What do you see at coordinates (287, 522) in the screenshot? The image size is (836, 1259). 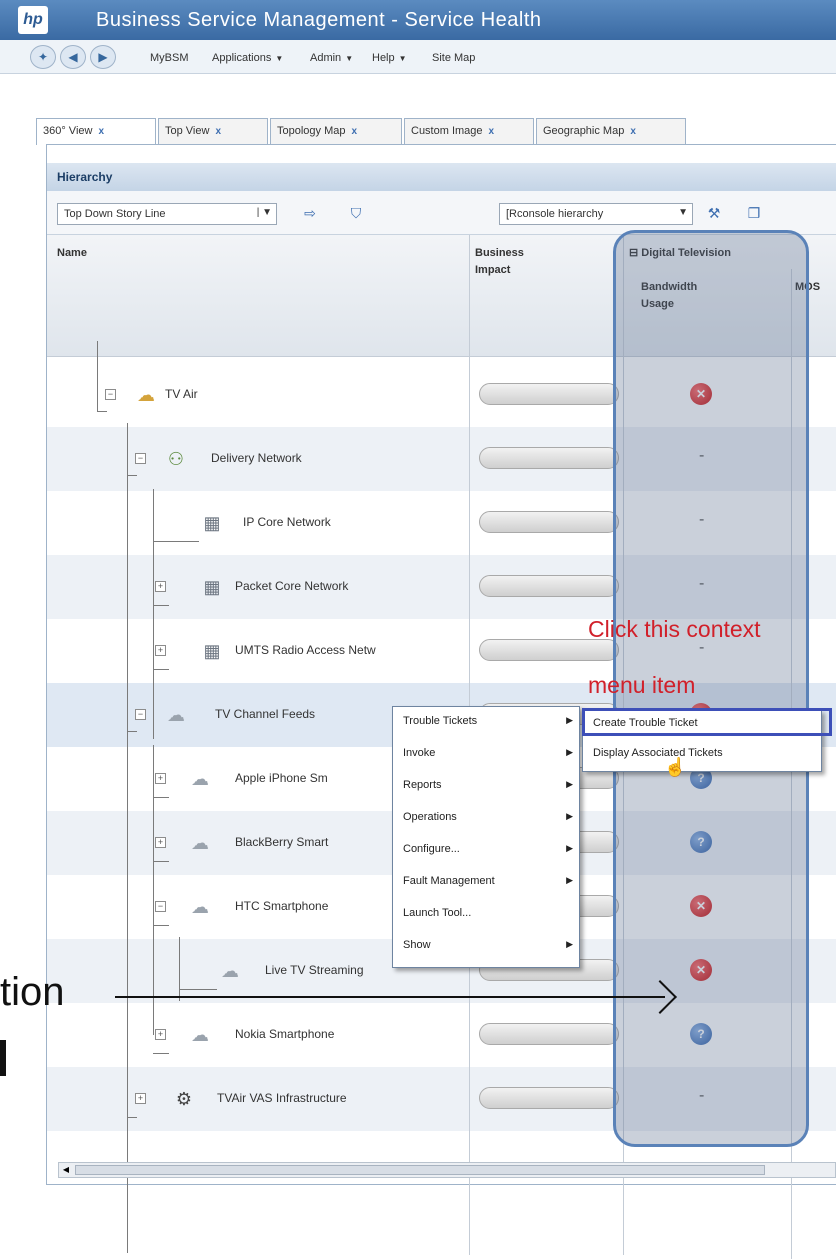 I see `tree-node-label: IP Core Network` at bounding box center [287, 522].